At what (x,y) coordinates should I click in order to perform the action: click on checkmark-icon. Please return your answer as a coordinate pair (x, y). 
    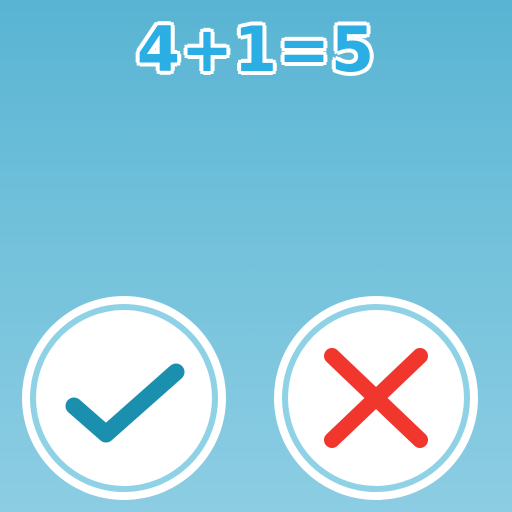
    Looking at the image, I should click on (125, 403).